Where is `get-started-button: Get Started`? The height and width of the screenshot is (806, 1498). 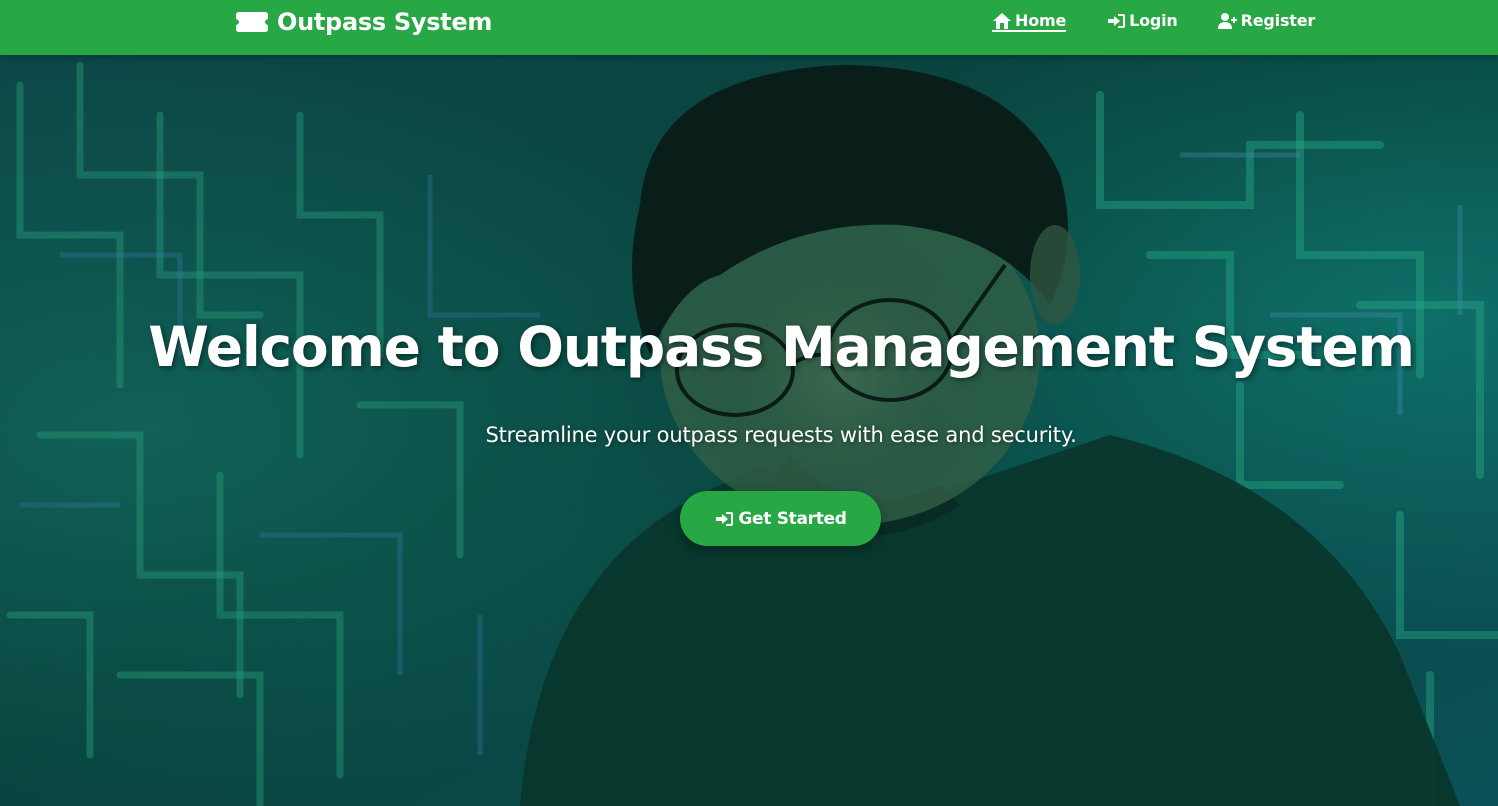
get-started-button: Get Started is located at coordinates (780, 518).